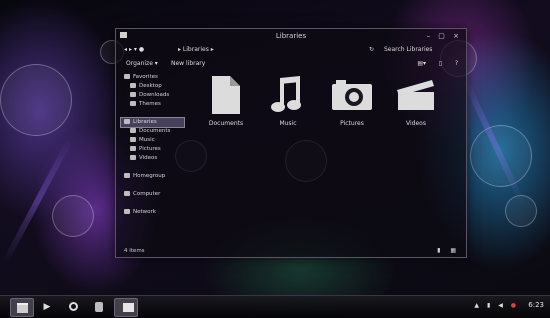 Image resolution: width=550 pixels, height=318 pixels. What do you see at coordinates (291, 36) in the screenshot?
I see `window-title: Libraries` at bounding box center [291, 36].